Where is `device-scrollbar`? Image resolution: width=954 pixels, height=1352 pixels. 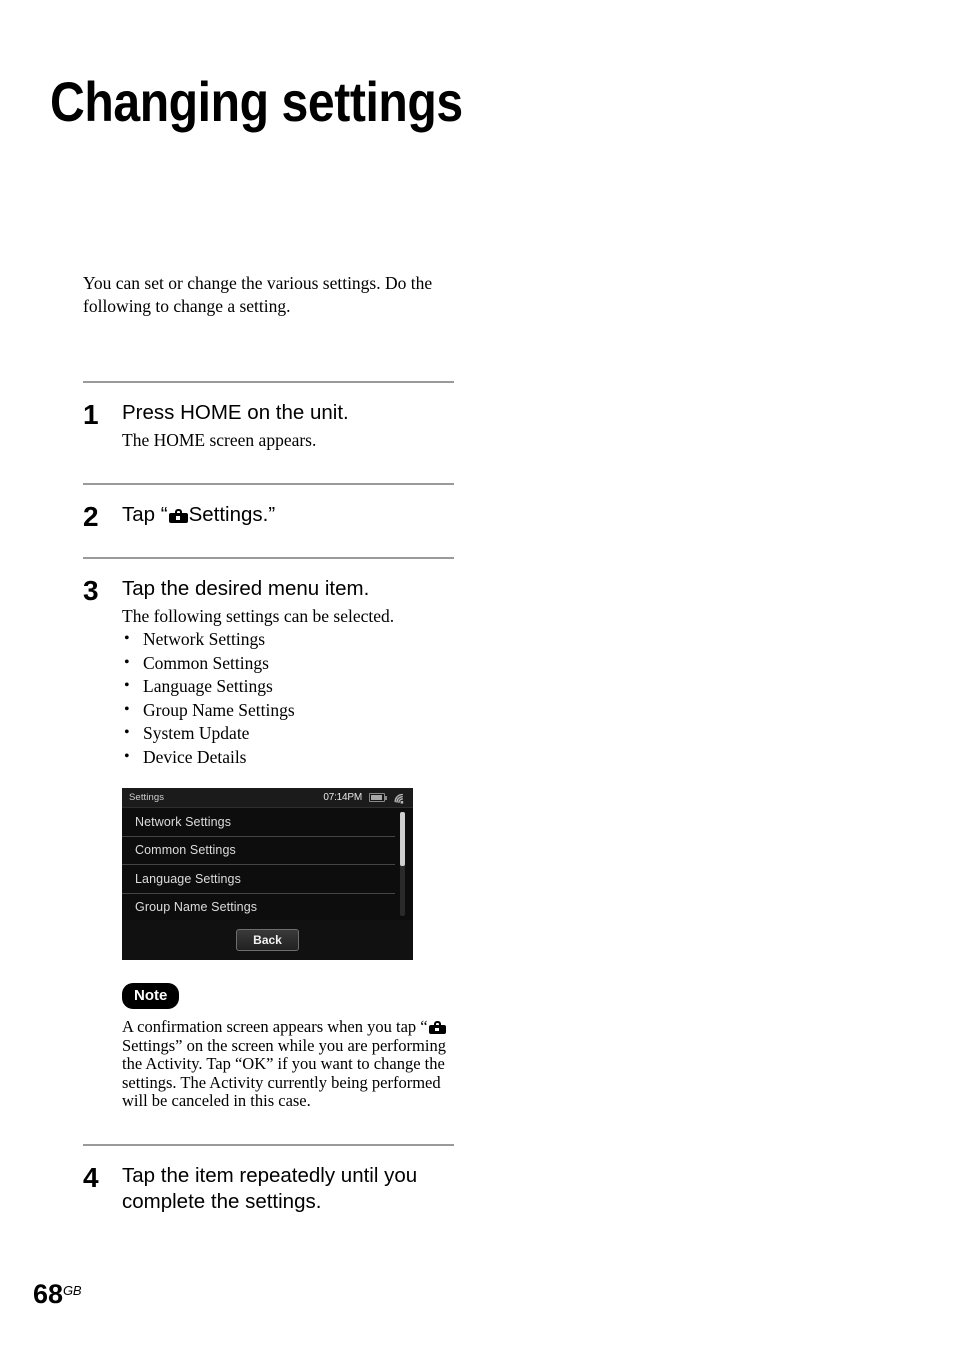
device-scrollbar is located at coordinates (402, 864).